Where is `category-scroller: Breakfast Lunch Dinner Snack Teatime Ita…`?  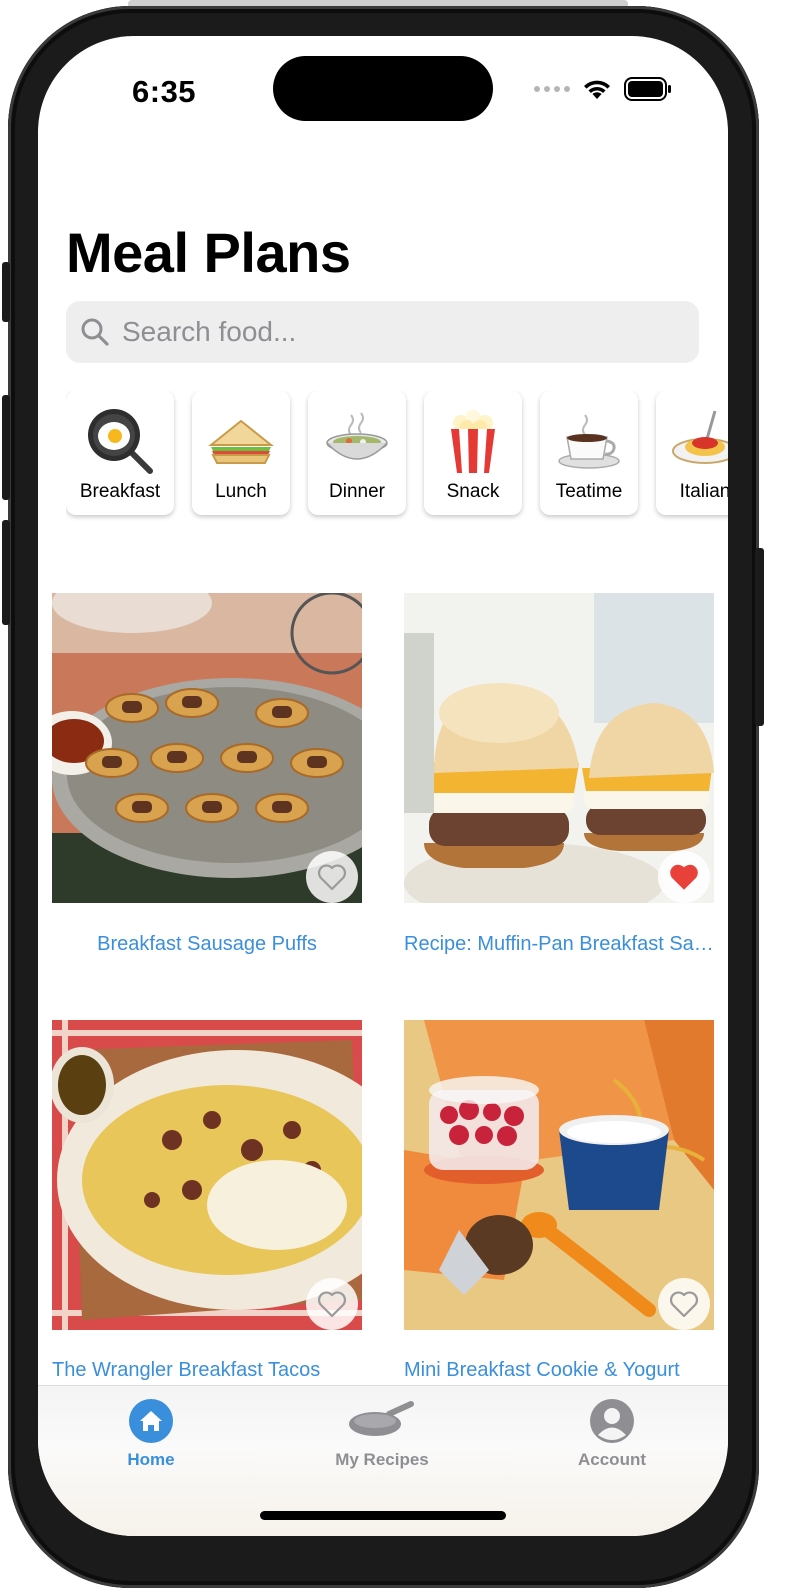
category-scroller: Breakfast Lunch Dinner Snack Teatime Ita… is located at coordinates (397, 461).